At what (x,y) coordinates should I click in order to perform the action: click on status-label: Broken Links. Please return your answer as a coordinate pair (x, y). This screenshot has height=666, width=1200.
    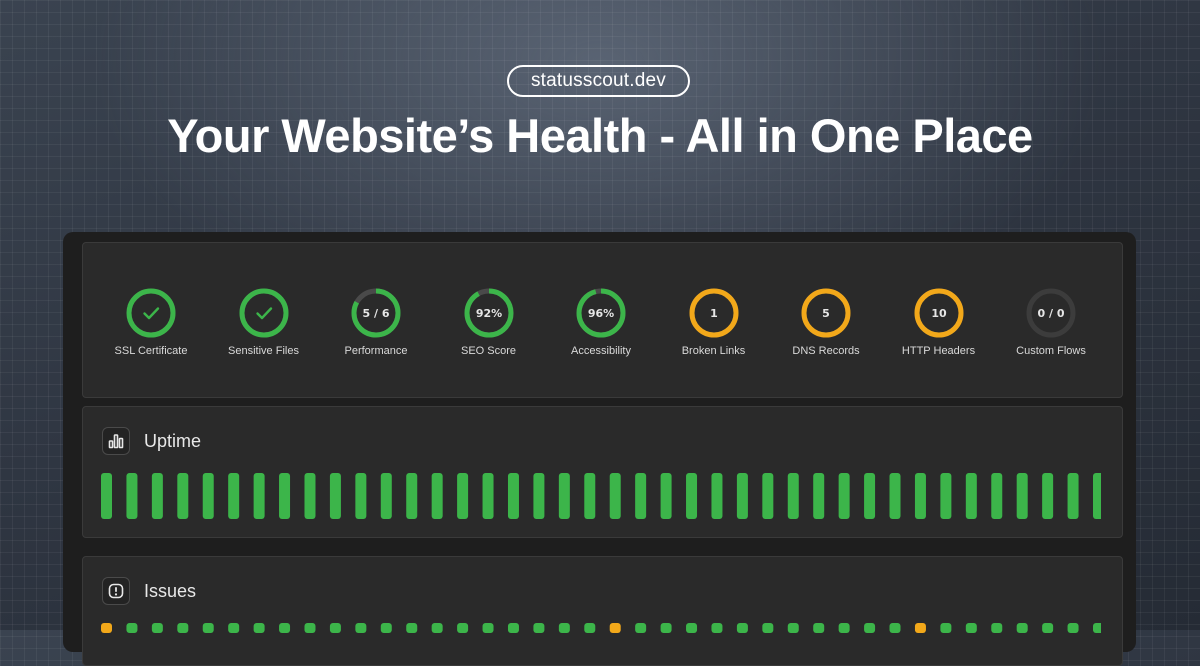
    Looking at the image, I should click on (713, 351).